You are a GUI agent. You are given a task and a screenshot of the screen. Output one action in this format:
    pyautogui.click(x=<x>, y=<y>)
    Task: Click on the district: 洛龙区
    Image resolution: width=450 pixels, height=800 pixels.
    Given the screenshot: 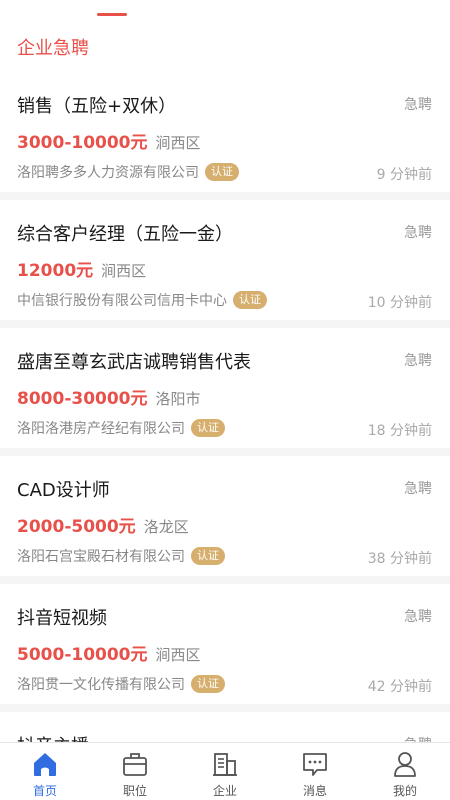 What is the action you would take?
    pyautogui.click(x=166, y=527)
    